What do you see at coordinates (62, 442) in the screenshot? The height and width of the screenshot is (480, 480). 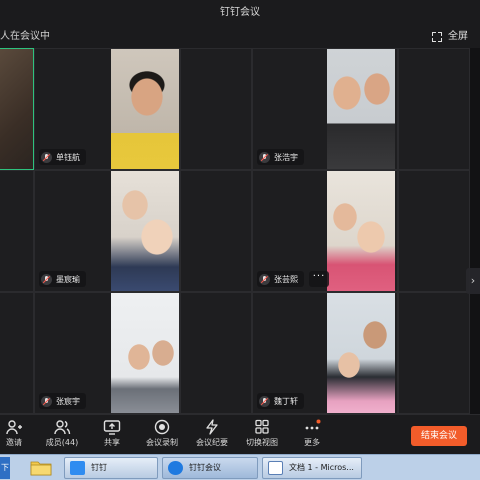 I see `members-label: 成员(44)` at bounding box center [62, 442].